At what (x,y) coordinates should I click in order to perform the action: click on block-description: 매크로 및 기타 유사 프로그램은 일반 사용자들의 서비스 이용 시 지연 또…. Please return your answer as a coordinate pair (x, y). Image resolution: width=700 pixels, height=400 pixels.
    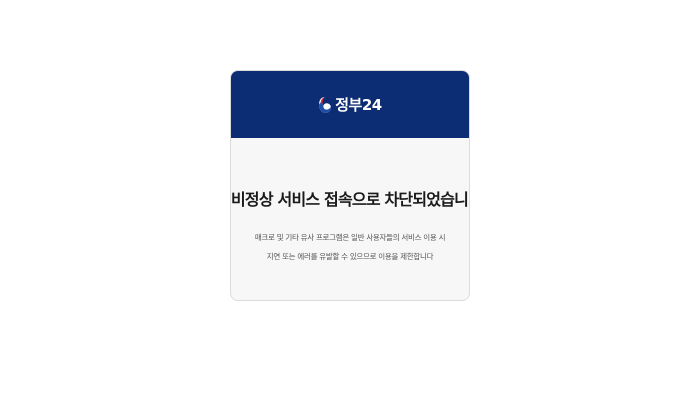
    Looking at the image, I should click on (350, 247).